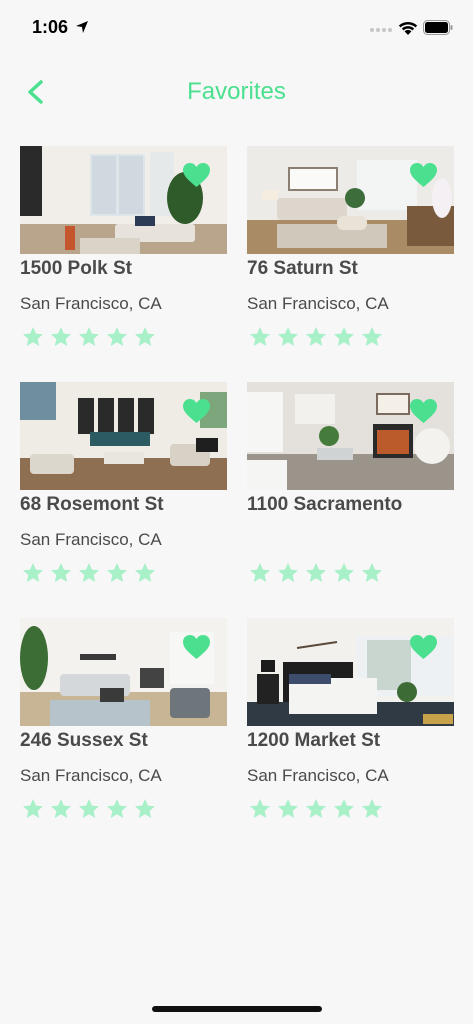 The image size is (473, 1024). Describe the element at coordinates (236, 28) in the screenshot. I see `status-bar: 1:06` at that location.